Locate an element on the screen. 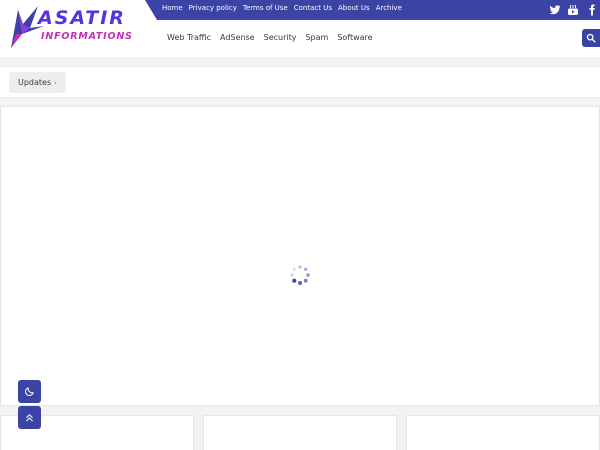 Image resolution: width=600 pixels, height=450 pixels. top-link-privacy-policy: Privacy policy is located at coordinates (213, 8).